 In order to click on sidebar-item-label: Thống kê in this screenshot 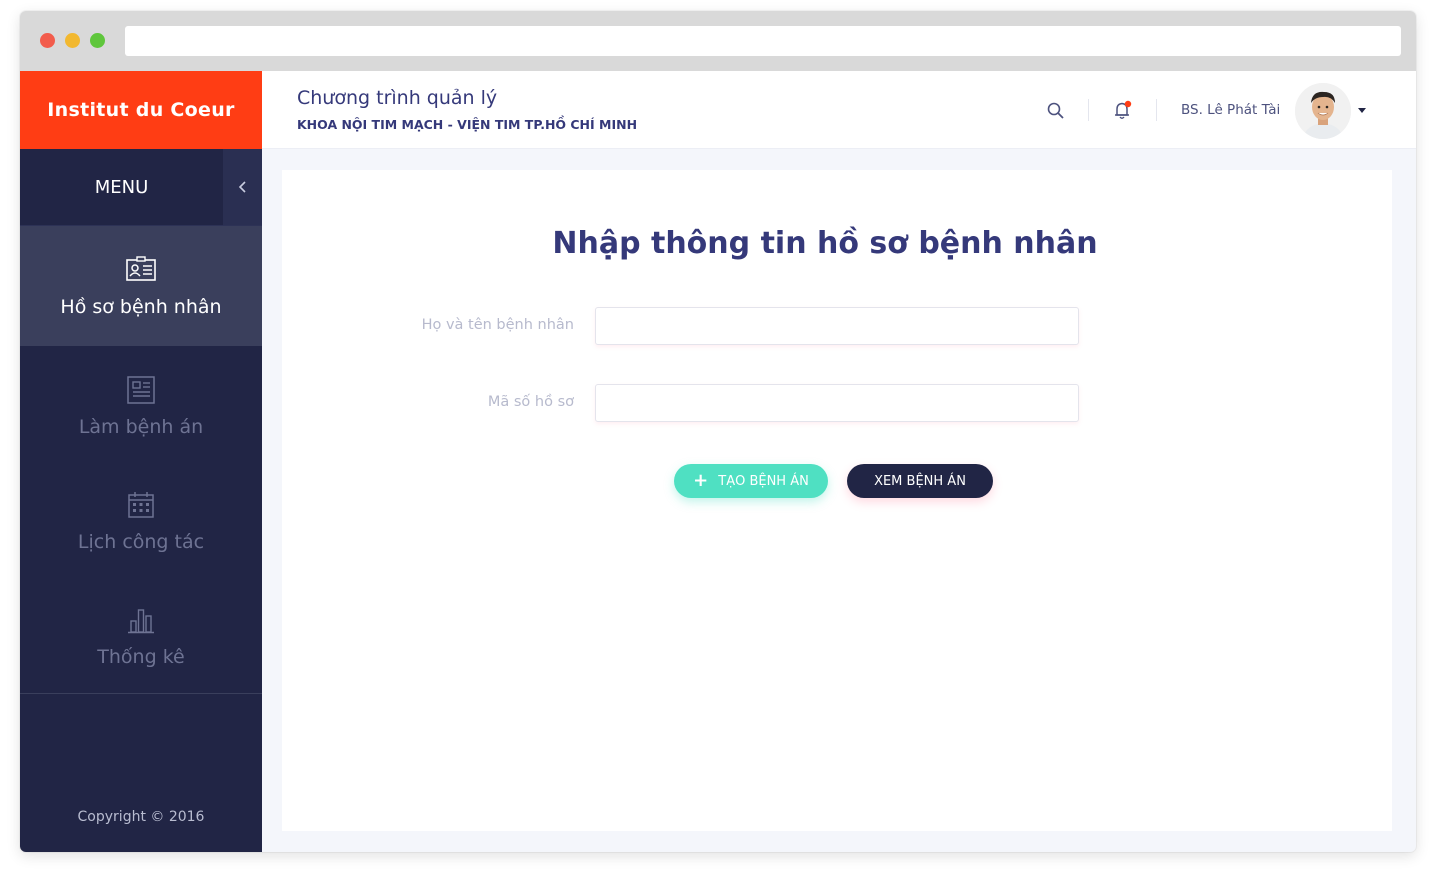, I will do `click(141, 657)`.